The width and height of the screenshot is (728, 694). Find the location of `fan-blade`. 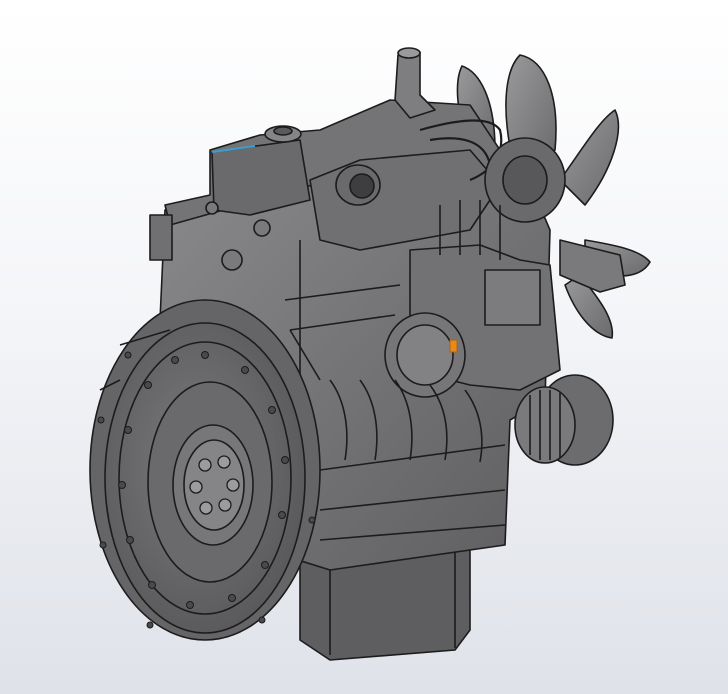

fan-blade is located at coordinates (589, 157).